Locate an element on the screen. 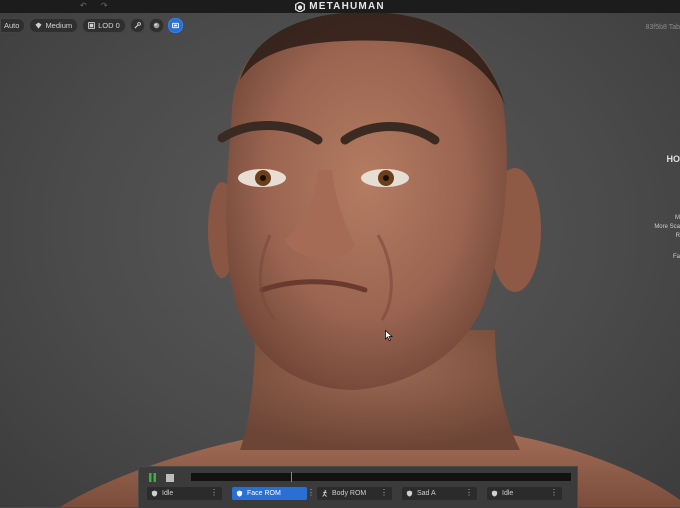 This screenshot has height=508, width=680. timeline-playhead is located at coordinates (291, 477).